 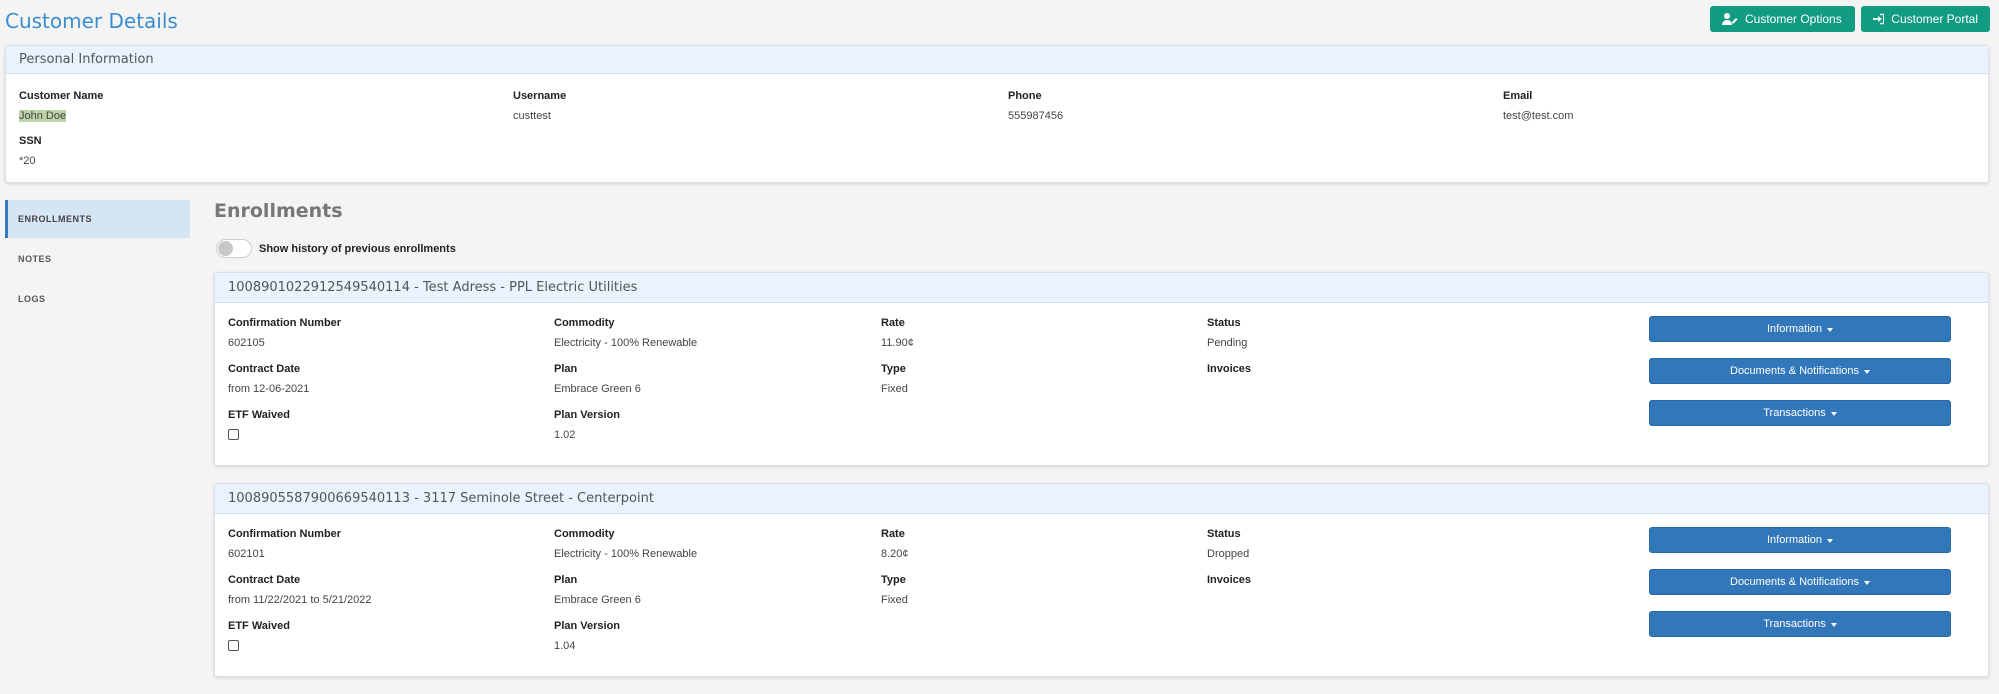 I want to click on plan-version-value: 1.02, so click(x=565, y=435).